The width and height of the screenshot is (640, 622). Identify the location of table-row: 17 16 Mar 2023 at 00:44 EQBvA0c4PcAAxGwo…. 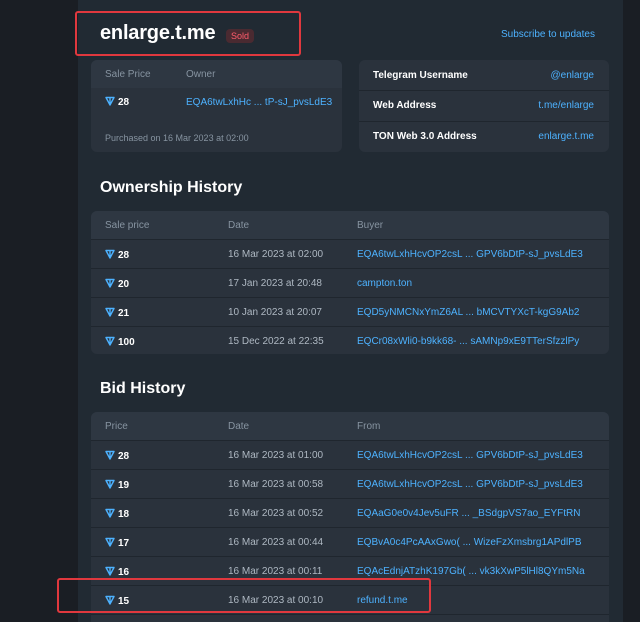
(350, 541).